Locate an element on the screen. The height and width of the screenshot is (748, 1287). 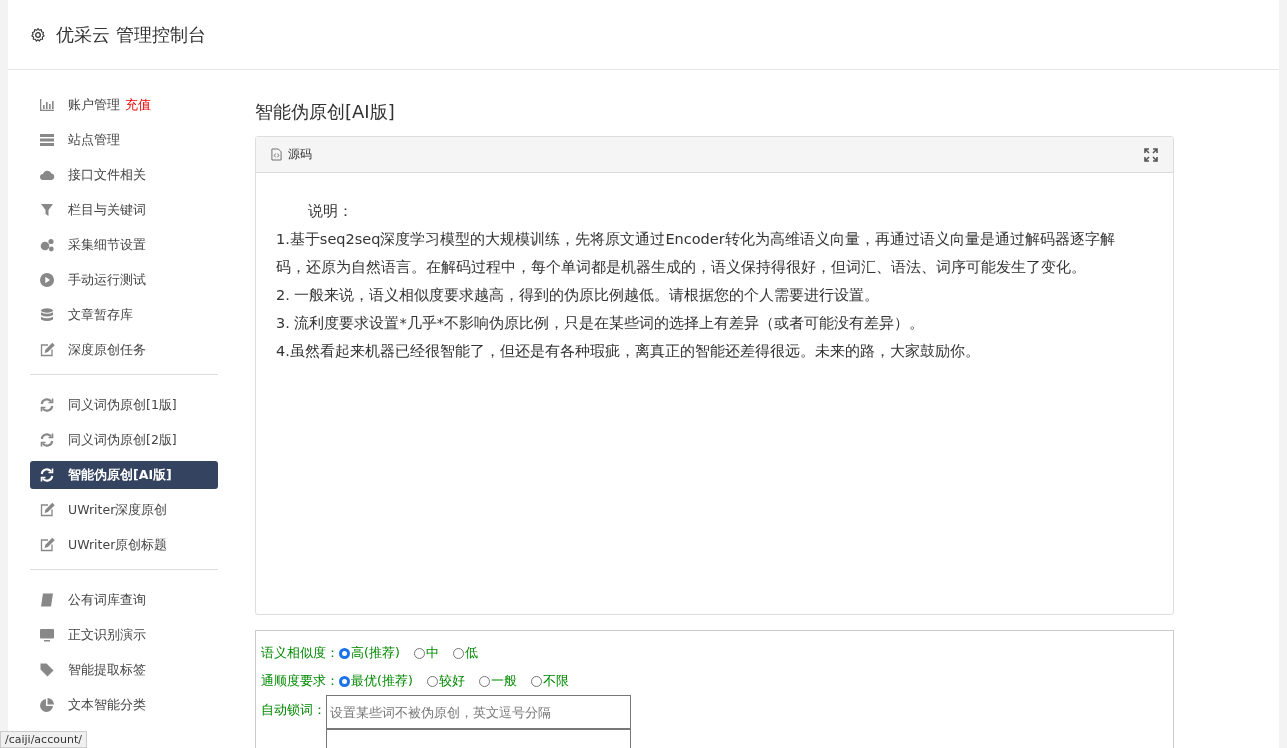
sidebar-item: 深度原创任务 is located at coordinates (124, 350).